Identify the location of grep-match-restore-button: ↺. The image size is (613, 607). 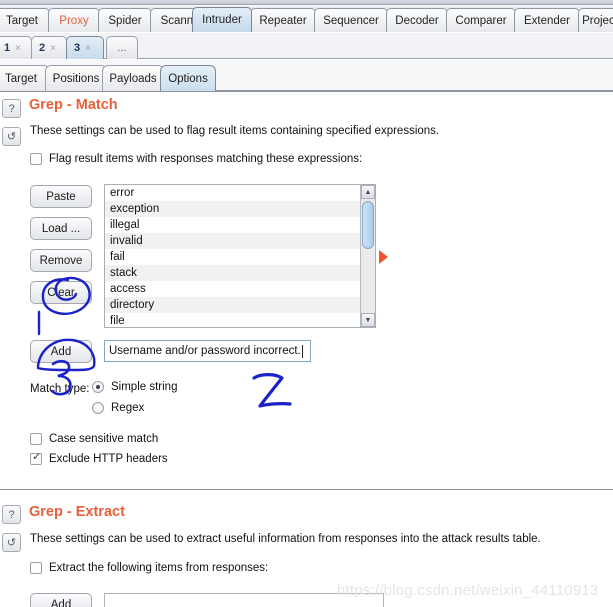
(11, 136).